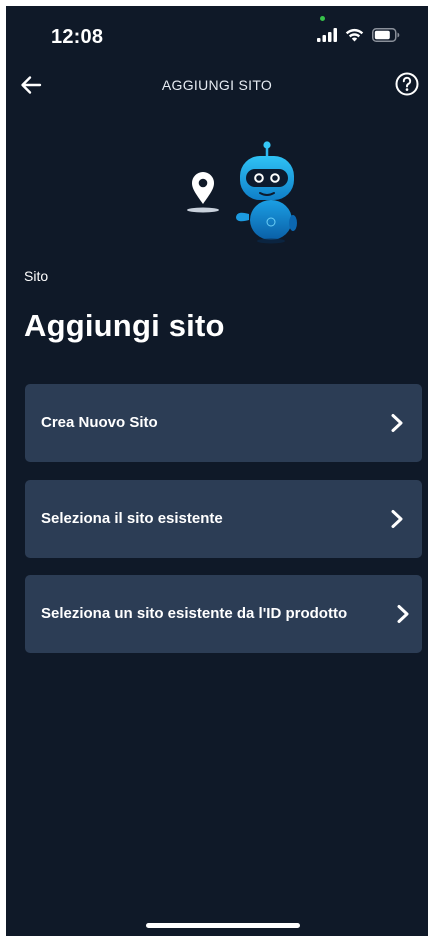 This screenshot has width=434, height=940. Describe the element at coordinates (77, 37) in the screenshot. I see `status-time: 12:08` at that location.